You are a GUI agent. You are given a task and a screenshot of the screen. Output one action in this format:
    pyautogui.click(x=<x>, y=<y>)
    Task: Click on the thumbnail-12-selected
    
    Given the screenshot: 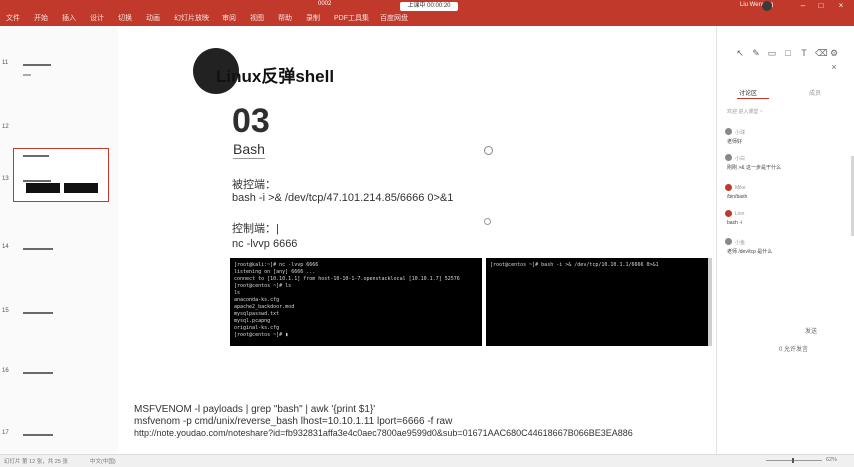 What is the action you would take?
    pyautogui.click(x=61, y=175)
    